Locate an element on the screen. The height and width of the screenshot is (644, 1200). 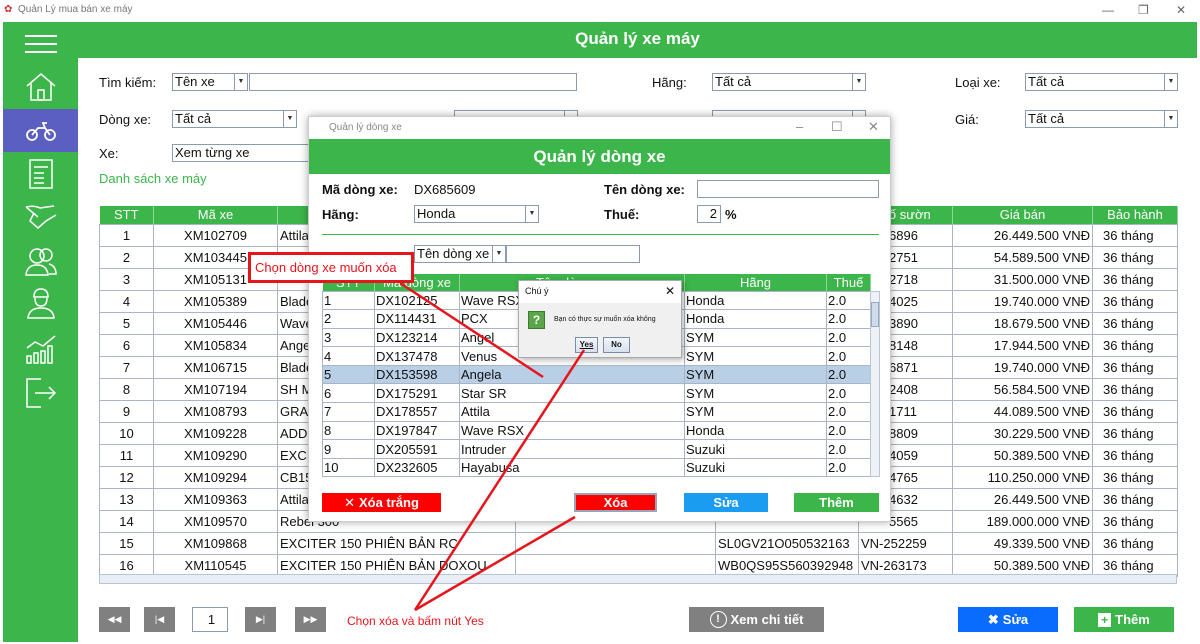
arrow-to-row is located at coordinates (471, 330).